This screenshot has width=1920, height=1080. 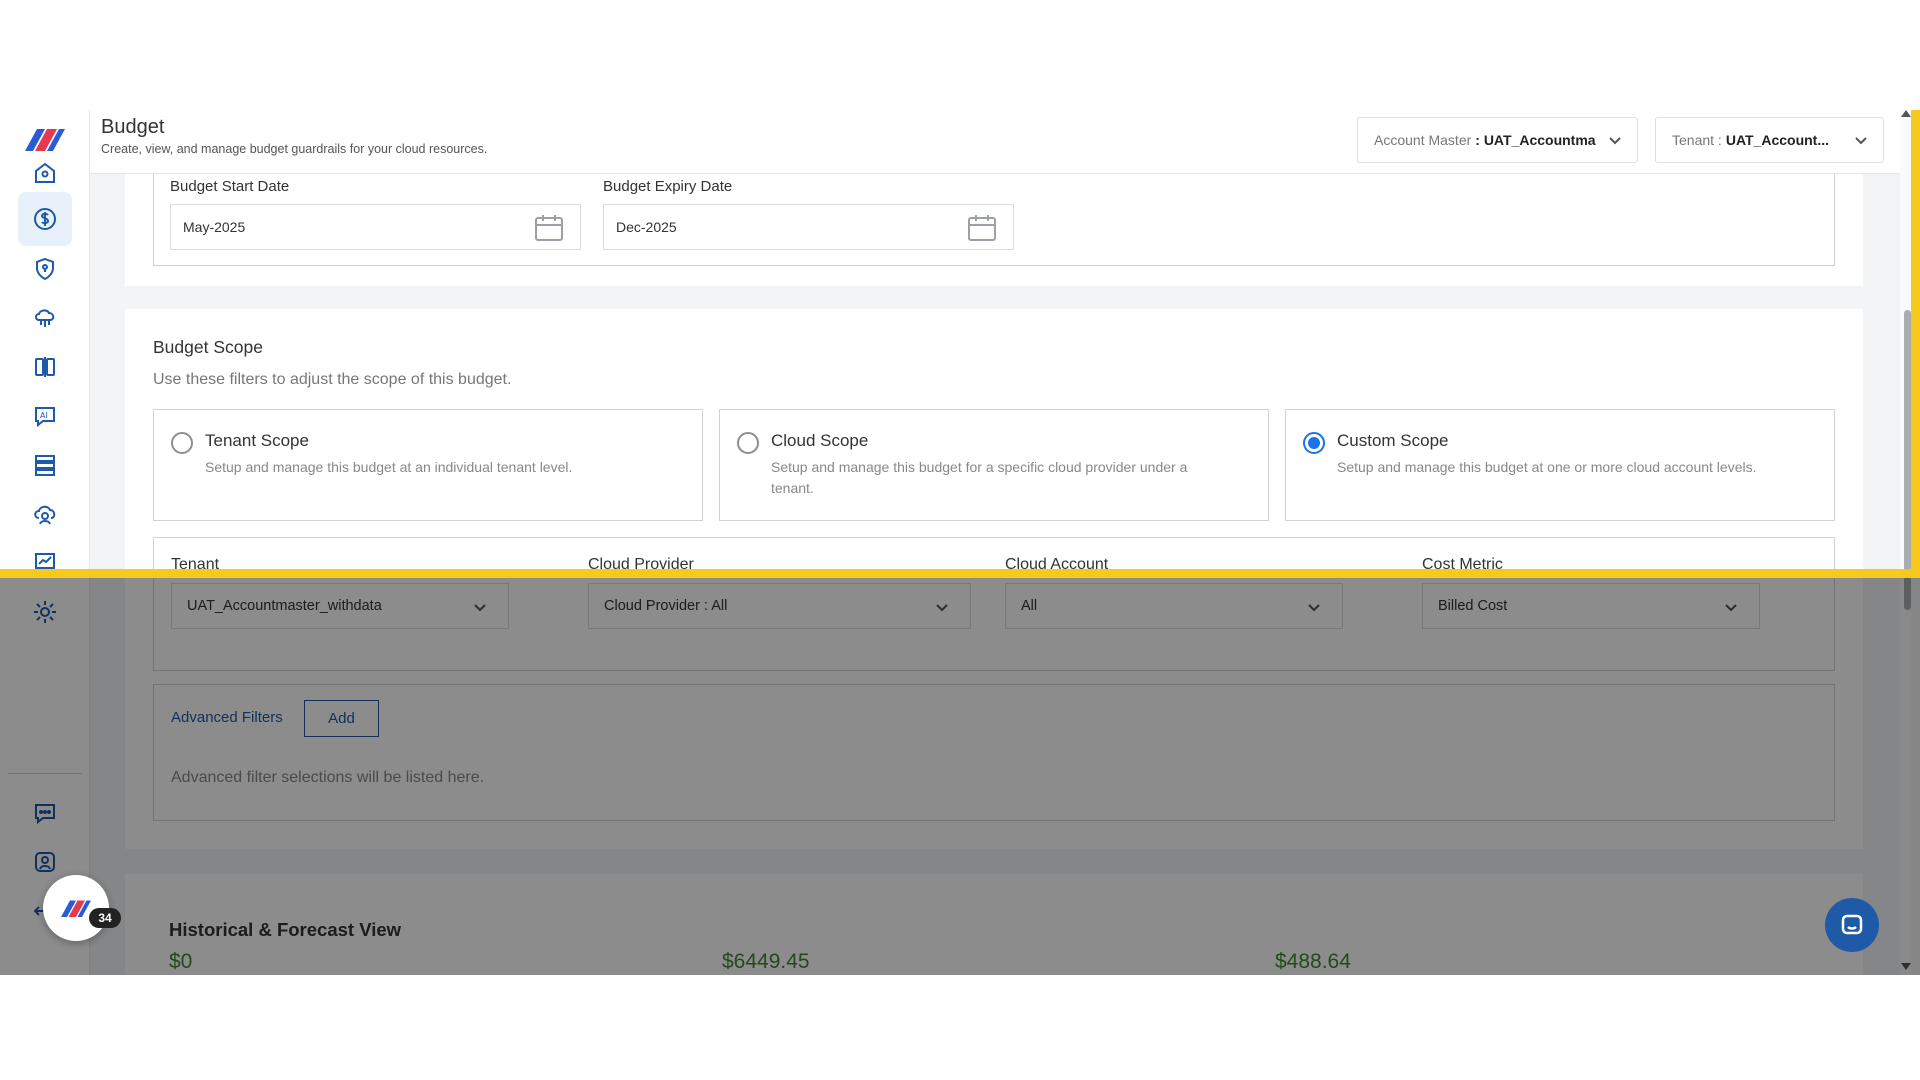 I want to click on historical-forecast-title: Historical & Forecast View, so click(x=285, y=929).